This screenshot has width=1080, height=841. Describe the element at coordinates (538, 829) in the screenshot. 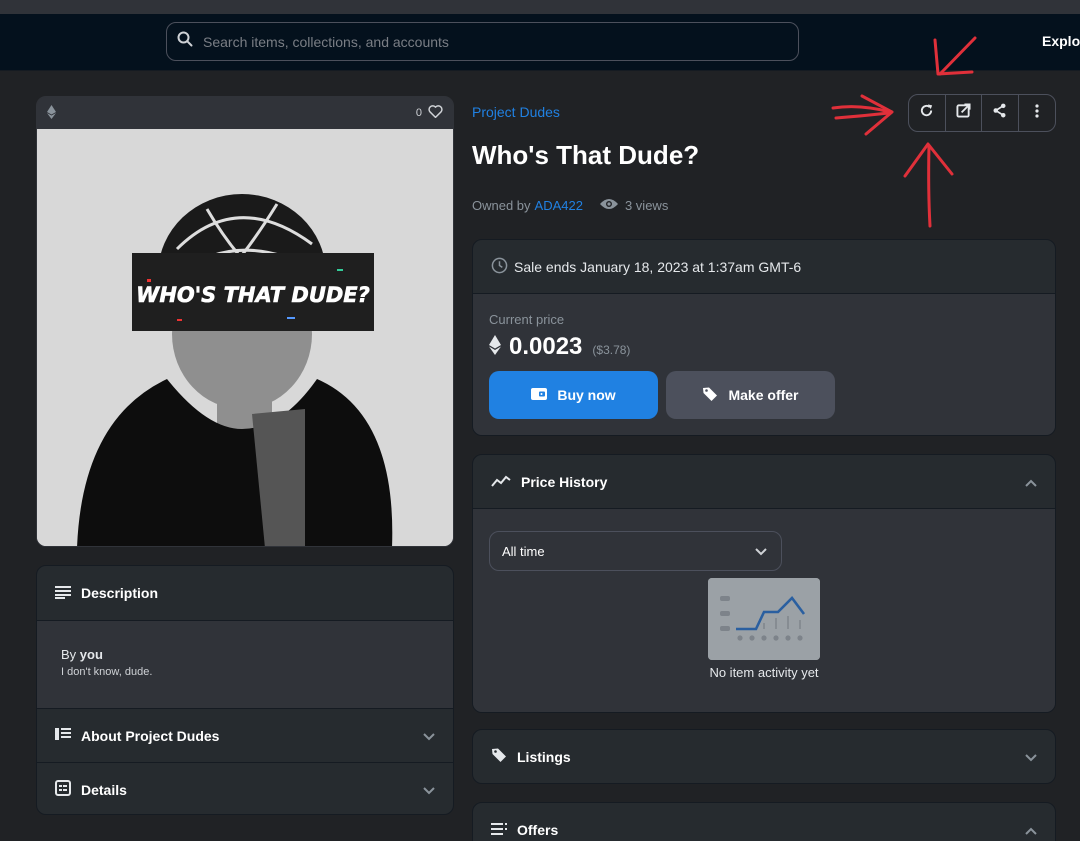

I see `offers-title: Offers` at that location.